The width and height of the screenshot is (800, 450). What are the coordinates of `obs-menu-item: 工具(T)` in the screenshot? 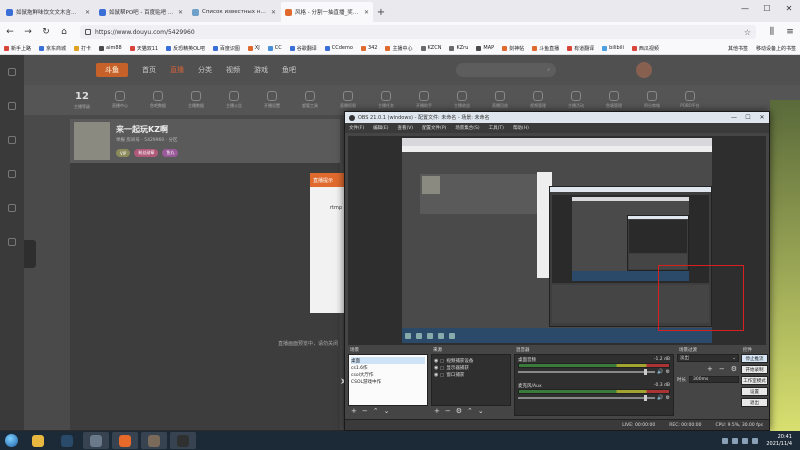 It's located at (496, 128).